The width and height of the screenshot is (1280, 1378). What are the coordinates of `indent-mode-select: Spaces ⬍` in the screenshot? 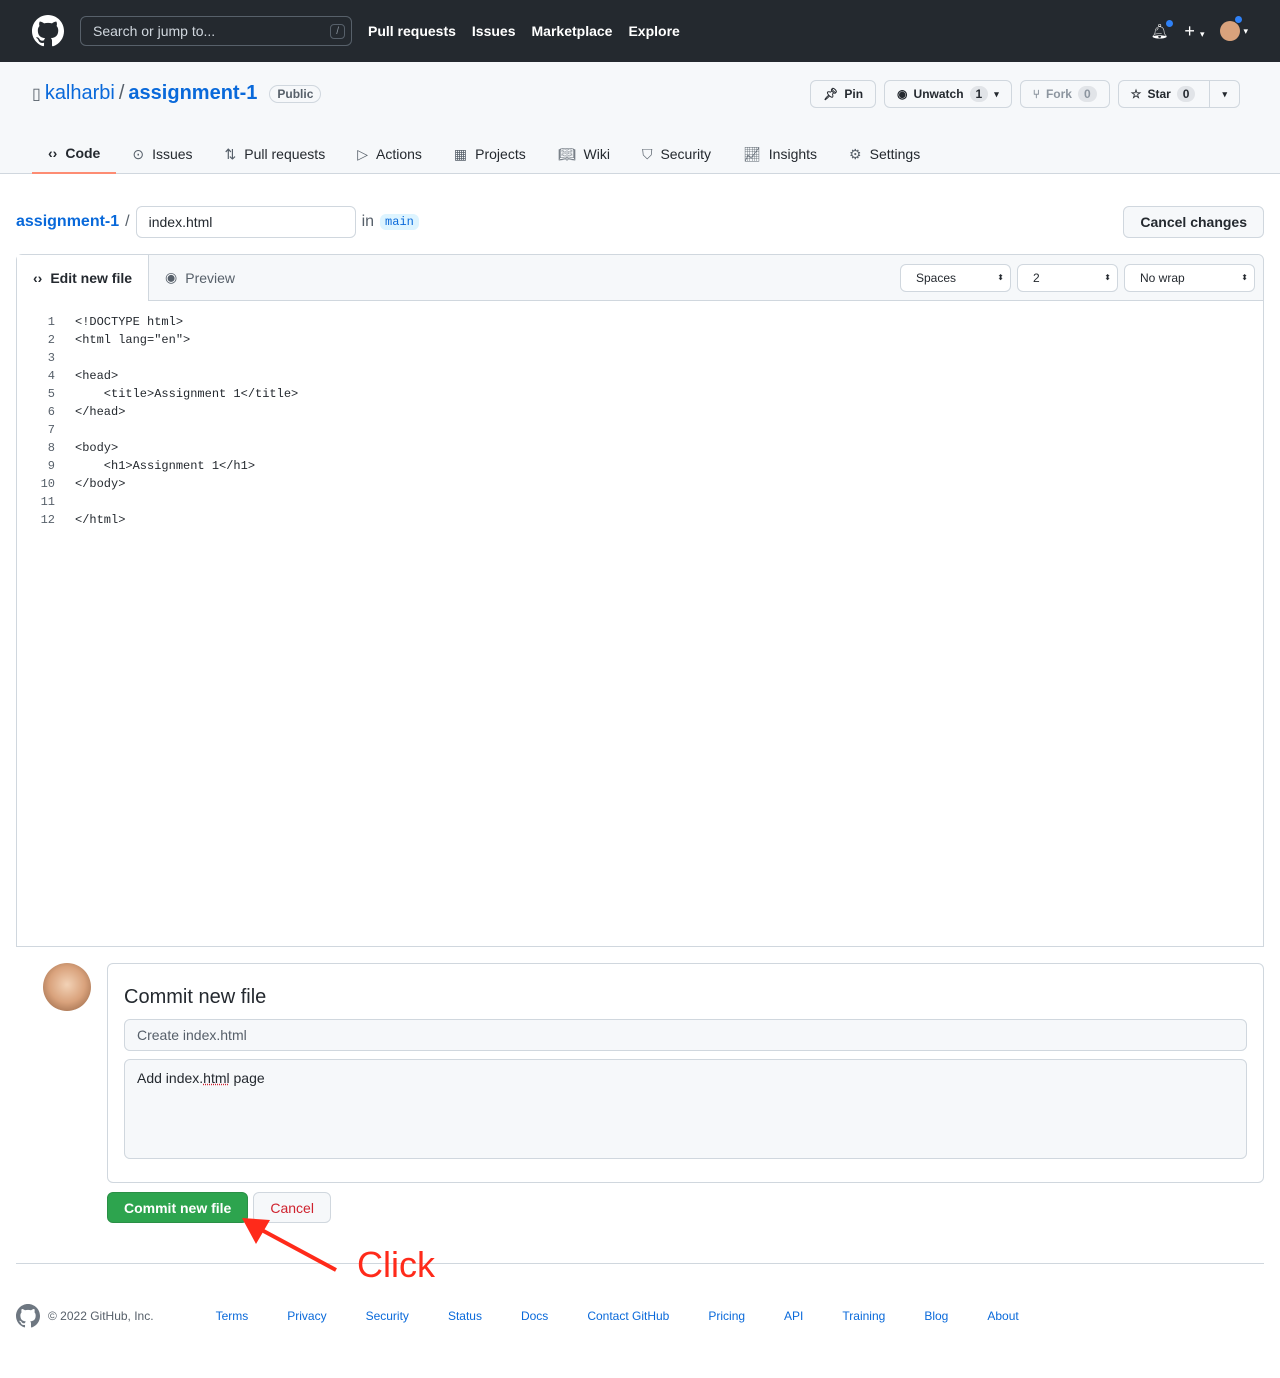 It's located at (955, 277).